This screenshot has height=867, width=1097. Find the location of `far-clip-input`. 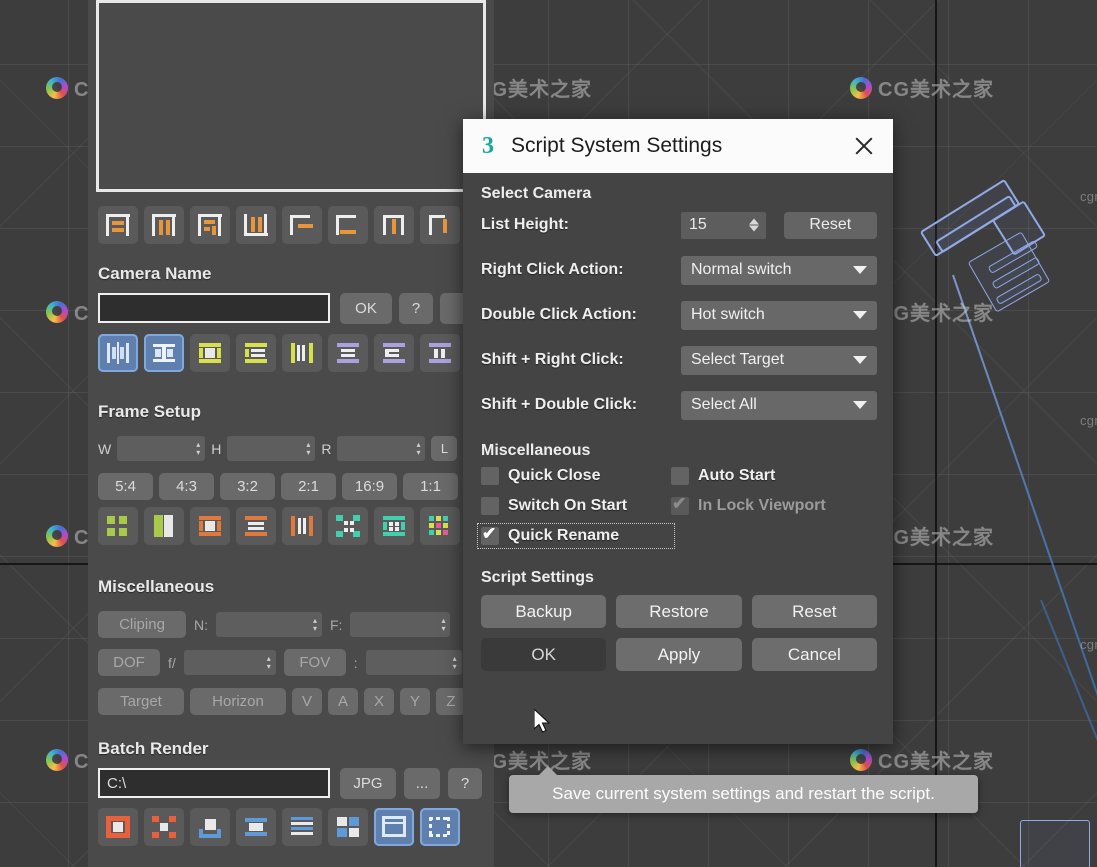

far-clip-input is located at coordinates (400, 624).